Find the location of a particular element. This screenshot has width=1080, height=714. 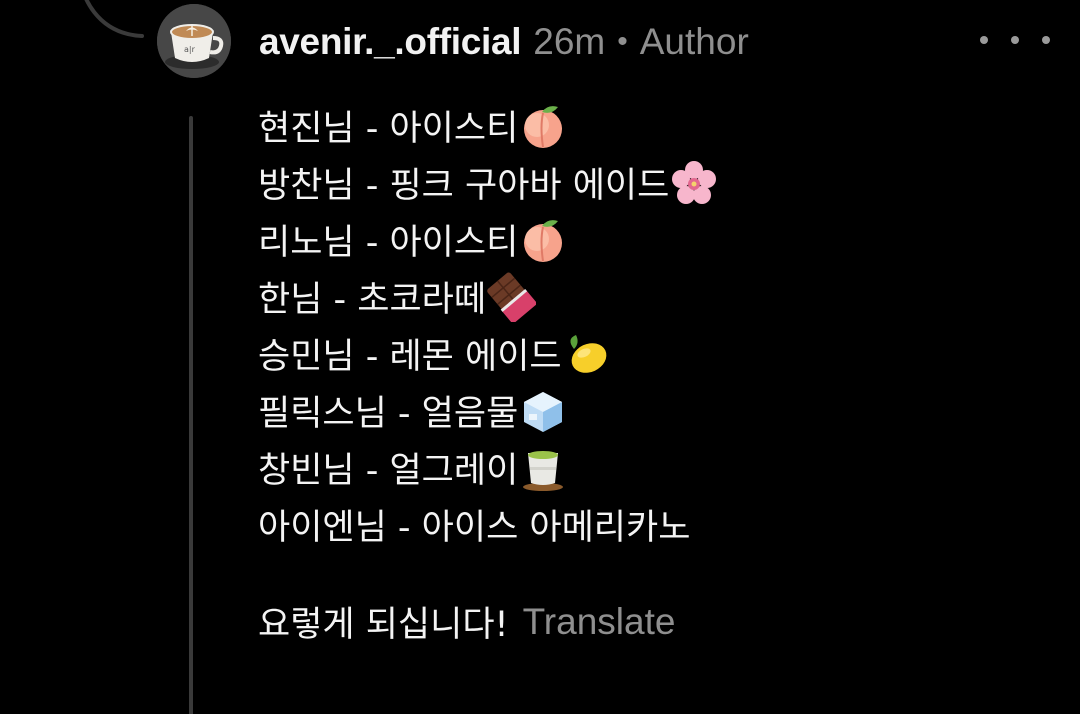

comment-line: 아이엔님 - 아이스 아메리카노 is located at coordinates (658, 524).